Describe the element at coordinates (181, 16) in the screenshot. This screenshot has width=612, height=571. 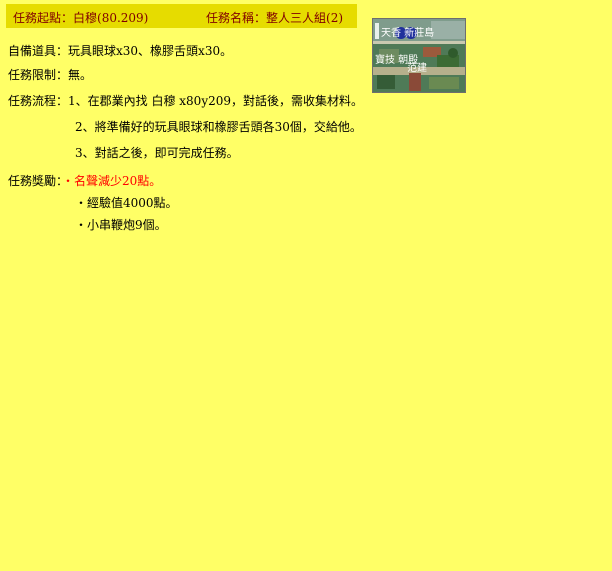
I see `quest-header-bar: 任務起點：白穆(80.209) 任務名稱：整人三人組(2)` at that location.